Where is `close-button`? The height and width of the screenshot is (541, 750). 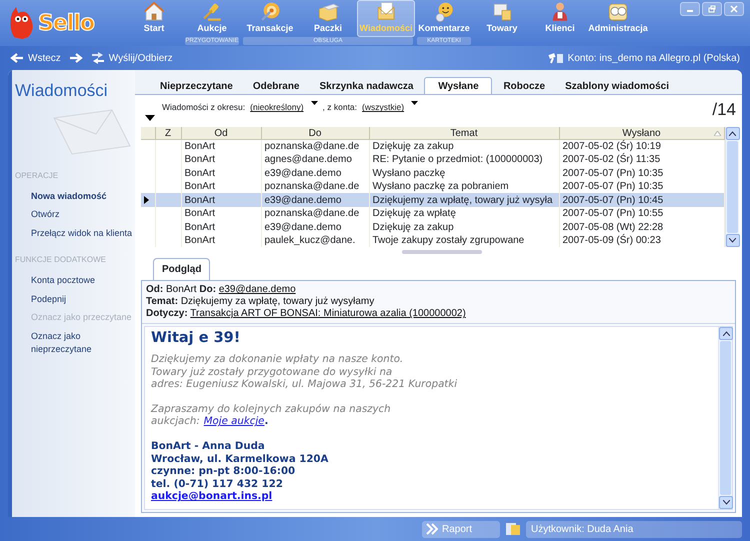
close-button is located at coordinates (734, 9).